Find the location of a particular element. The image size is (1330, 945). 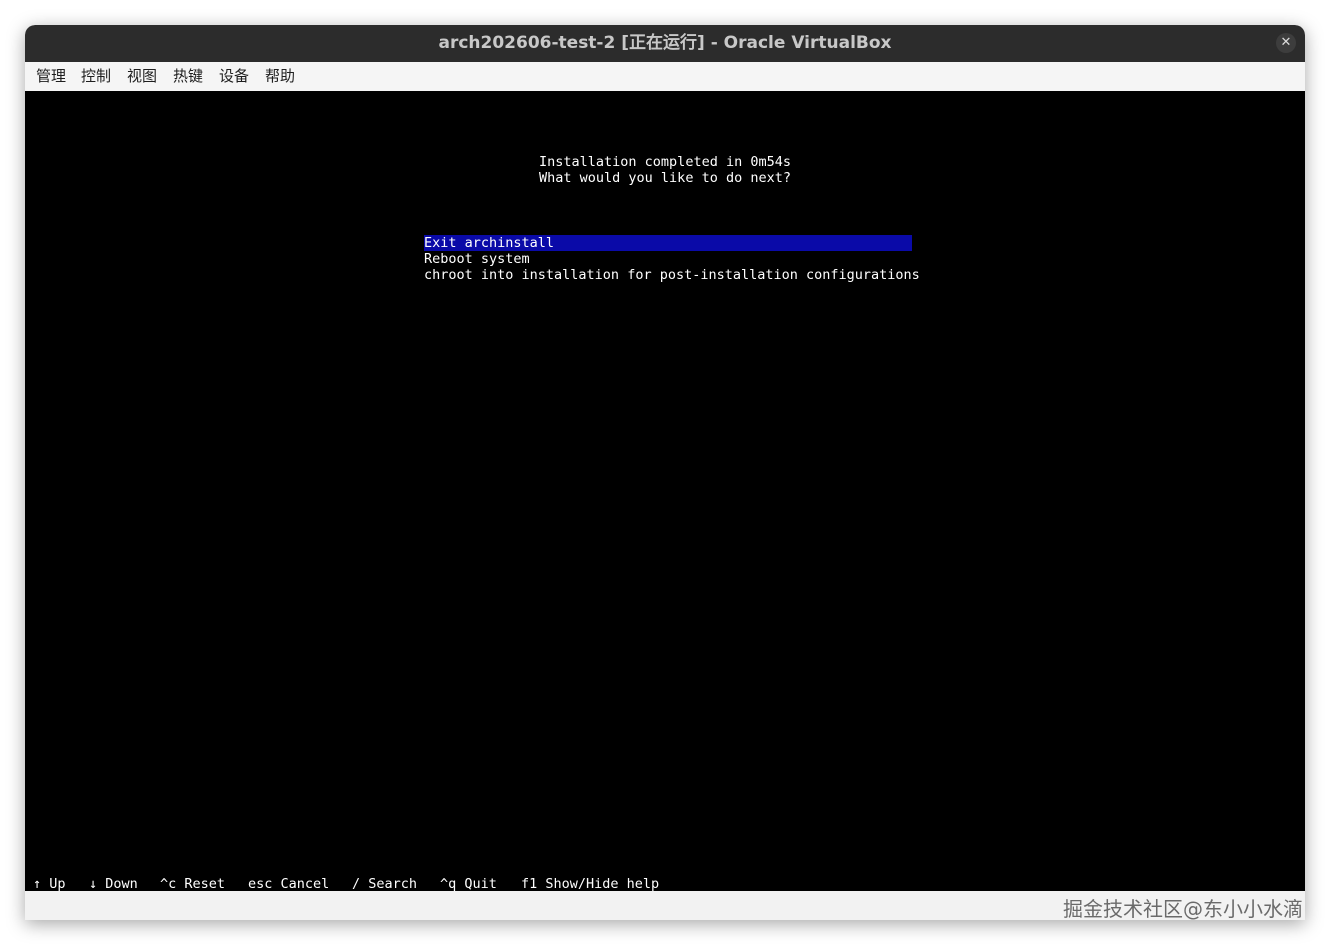

menu-item-view: 视图 is located at coordinates (142, 76).